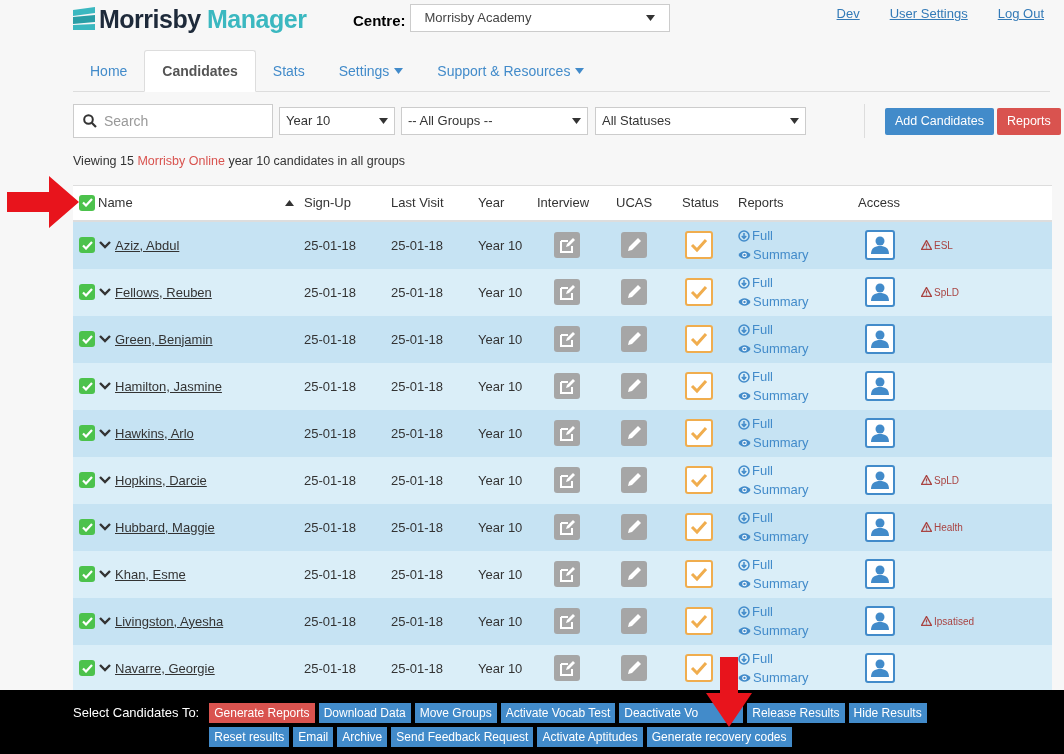 The image size is (1064, 754). What do you see at coordinates (455, 713) in the screenshot?
I see `bulk-action-button: Move Groups` at bounding box center [455, 713].